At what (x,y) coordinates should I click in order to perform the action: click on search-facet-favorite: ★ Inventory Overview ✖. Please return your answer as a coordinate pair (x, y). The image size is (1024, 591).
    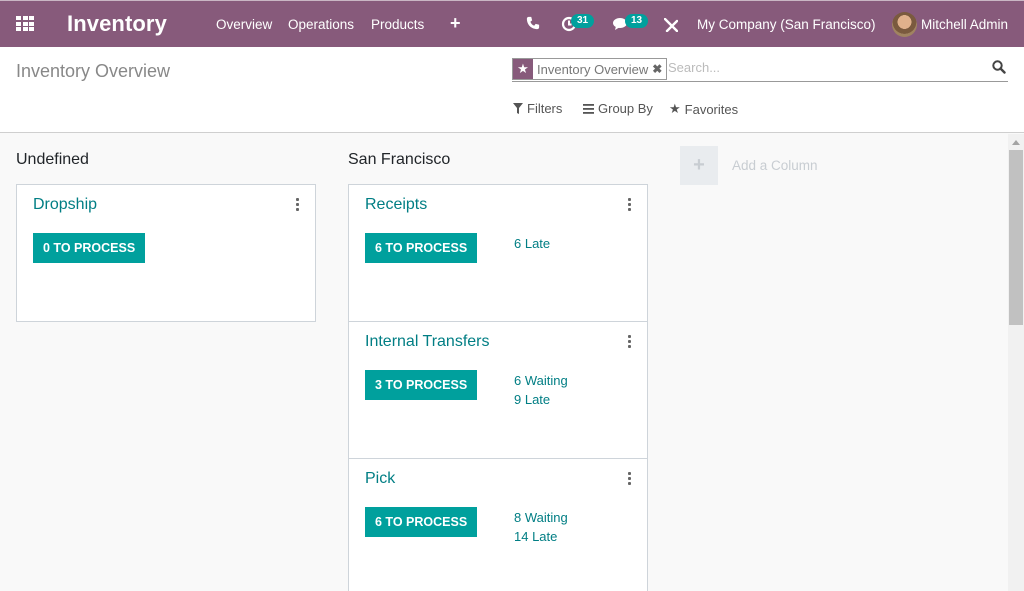
    Looking at the image, I should click on (590, 69).